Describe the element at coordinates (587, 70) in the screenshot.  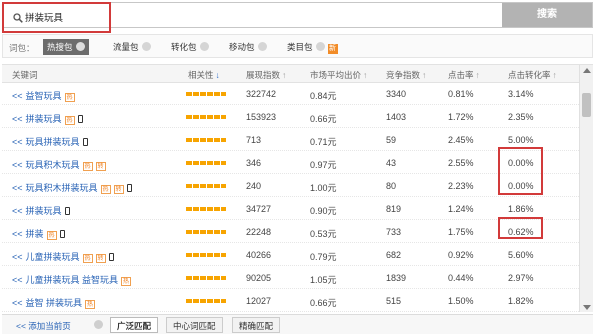
I see `scroll-up-arrow-icon` at that location.